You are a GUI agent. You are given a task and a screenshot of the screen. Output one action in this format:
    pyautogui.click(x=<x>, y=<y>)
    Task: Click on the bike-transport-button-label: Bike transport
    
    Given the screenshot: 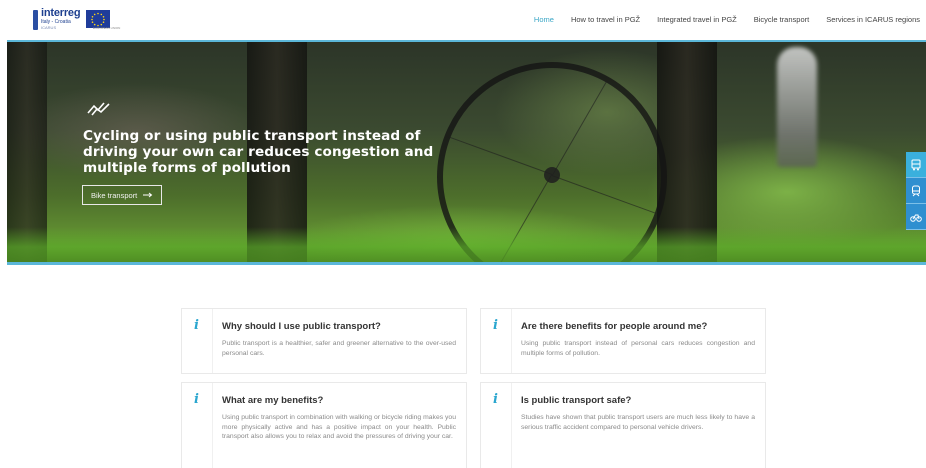 What is the action you would take?
    pyautogui.click(x=114, y=195)
    